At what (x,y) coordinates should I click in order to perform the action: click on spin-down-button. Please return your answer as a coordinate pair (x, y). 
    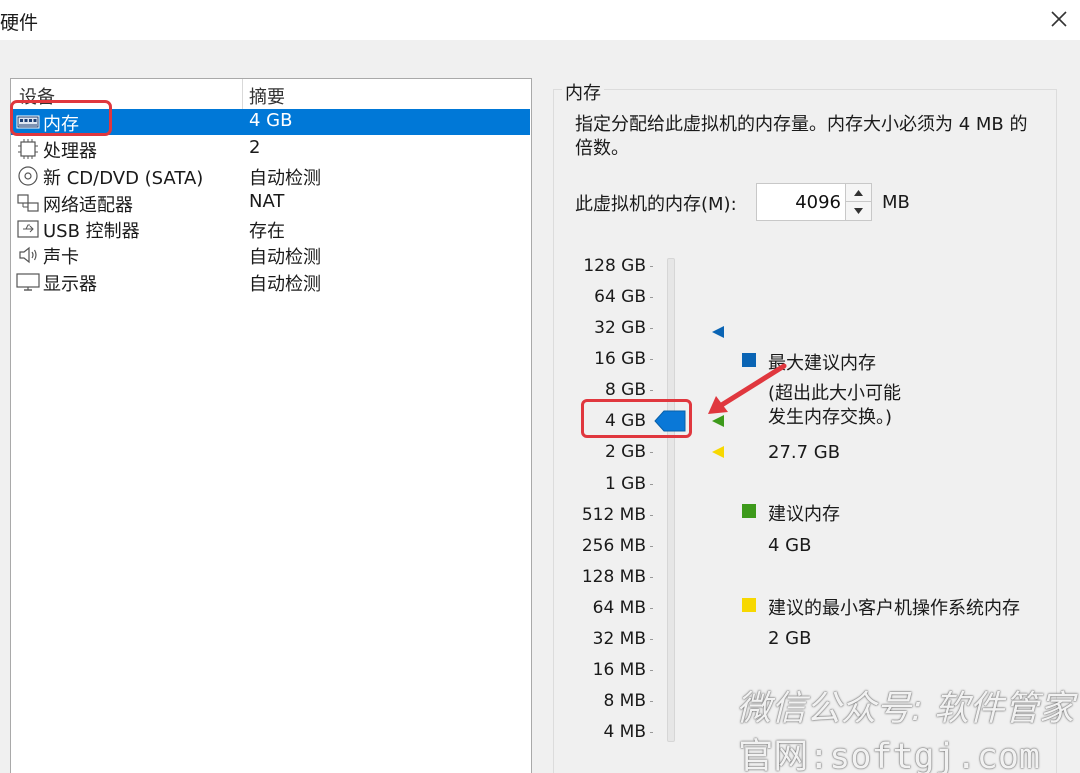
    Looking at the image, I should click on (858, 211).